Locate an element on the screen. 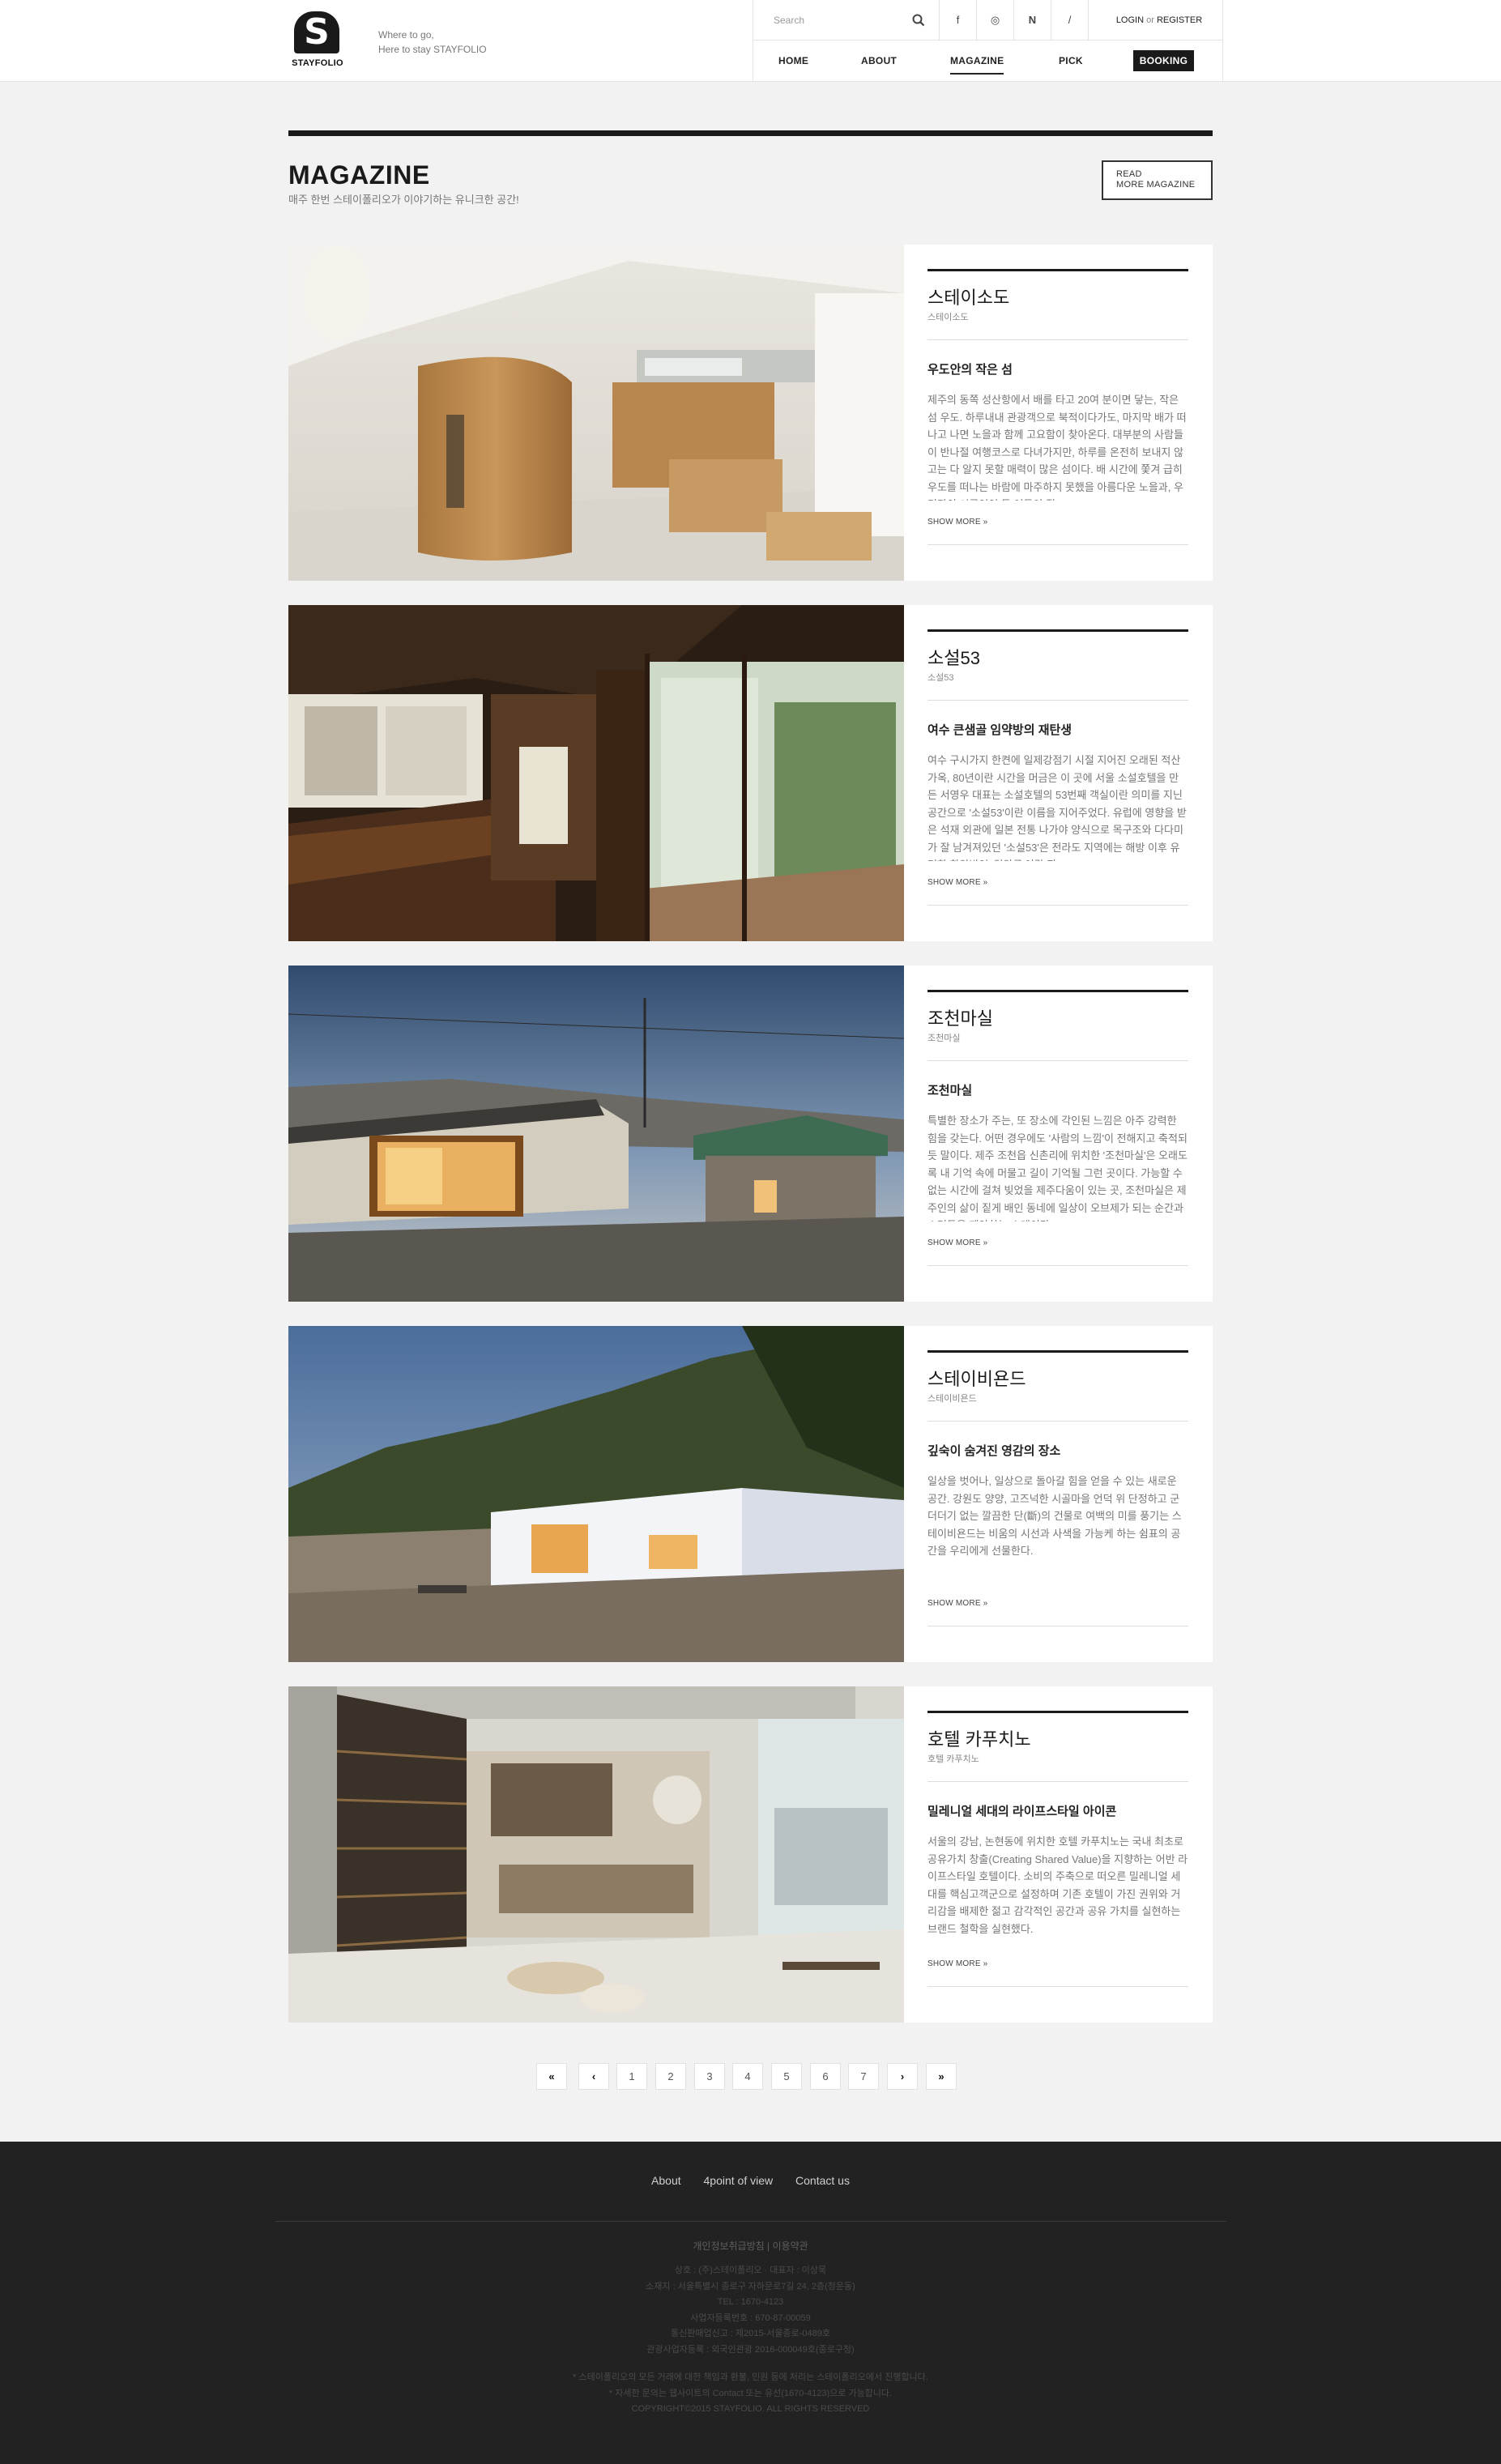 This screenshot has width=1501, height=2464. footer-info-line: 소재지 : 서울특별시 종로구 자하문로7길 24, 2층(청운동) is located at coordinates (750, 2286).